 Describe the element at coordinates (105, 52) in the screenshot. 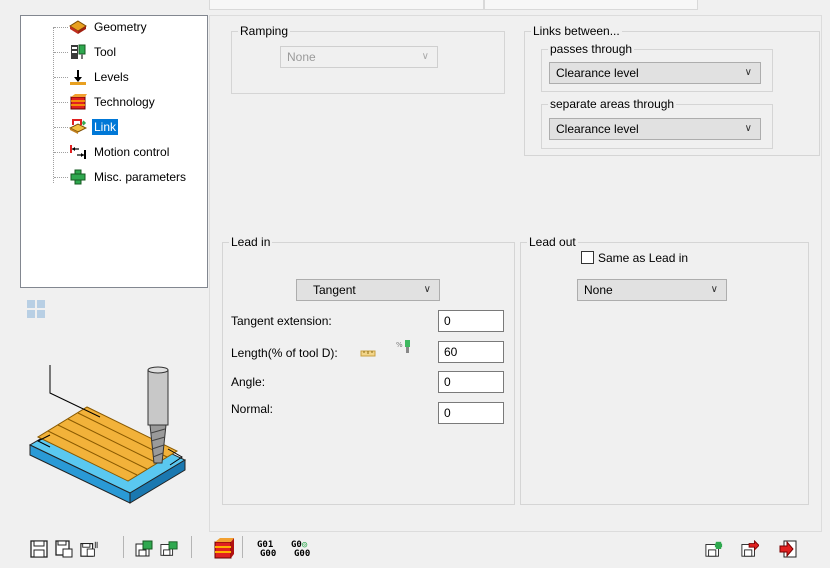

I see `tree-item-label: Tool` at that location.